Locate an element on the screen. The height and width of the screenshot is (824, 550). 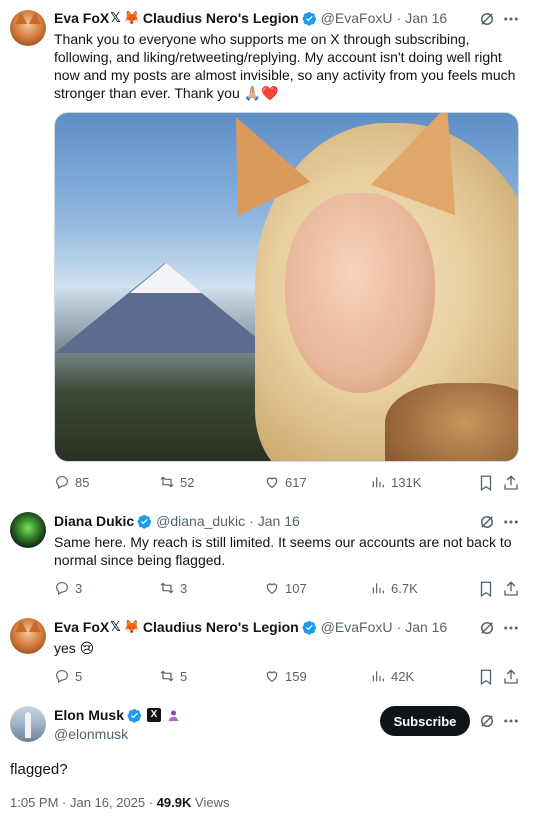
tweet-actions: 85 52 617 131K is located at coordinates (286, 483).